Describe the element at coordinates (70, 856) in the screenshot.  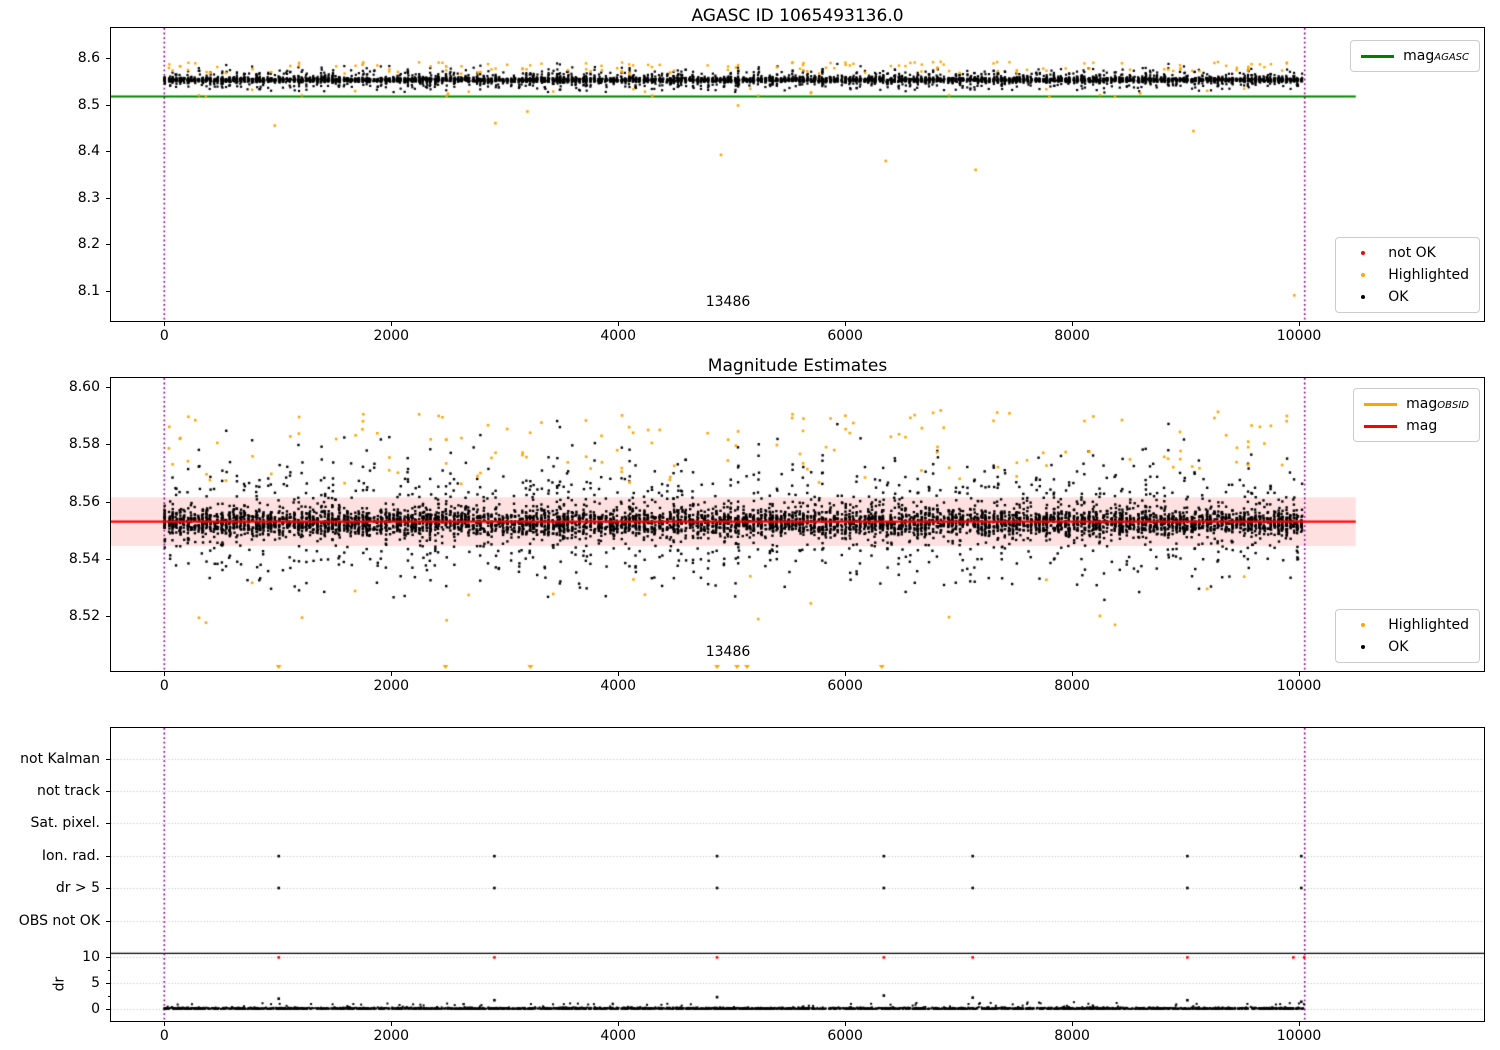
I see `category-label: Ion. rad.` at that location.